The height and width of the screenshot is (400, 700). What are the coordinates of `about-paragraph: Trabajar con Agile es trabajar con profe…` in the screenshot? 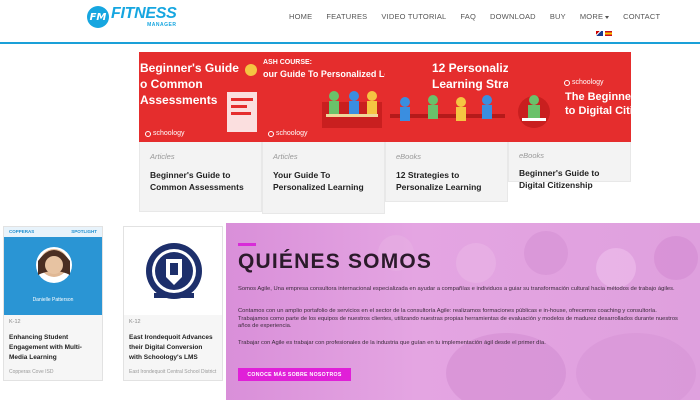 It's located at (392, 343).